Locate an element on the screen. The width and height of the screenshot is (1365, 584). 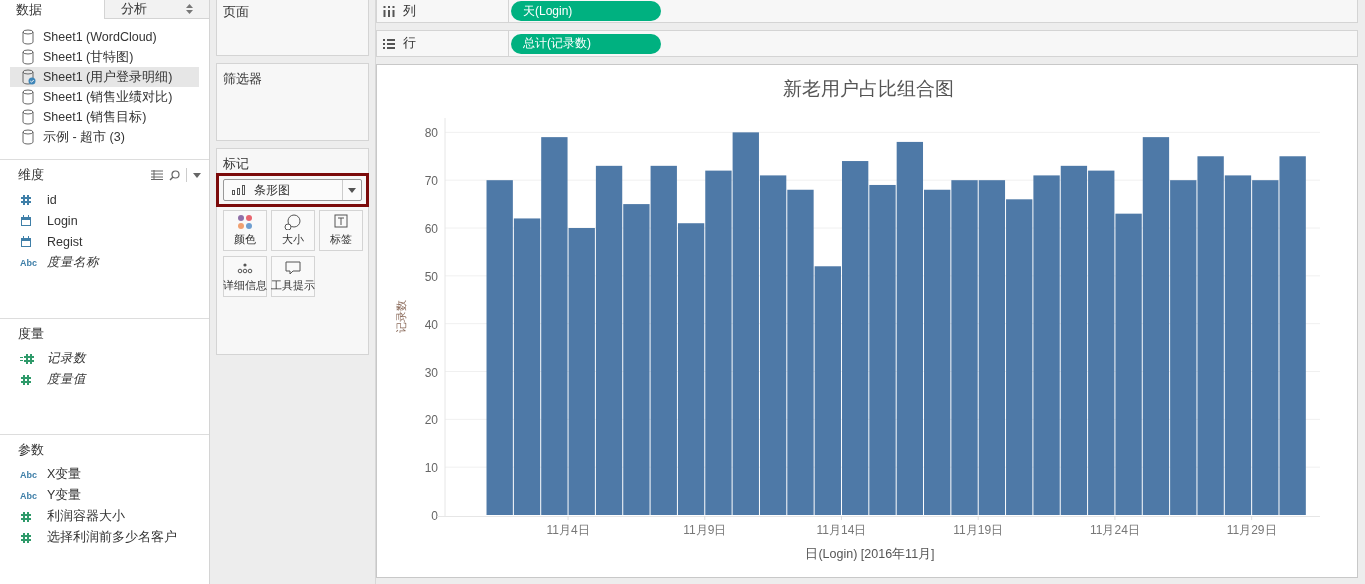
field-item: 选择利润前多少名客户 is located at coordinates (112, 538).